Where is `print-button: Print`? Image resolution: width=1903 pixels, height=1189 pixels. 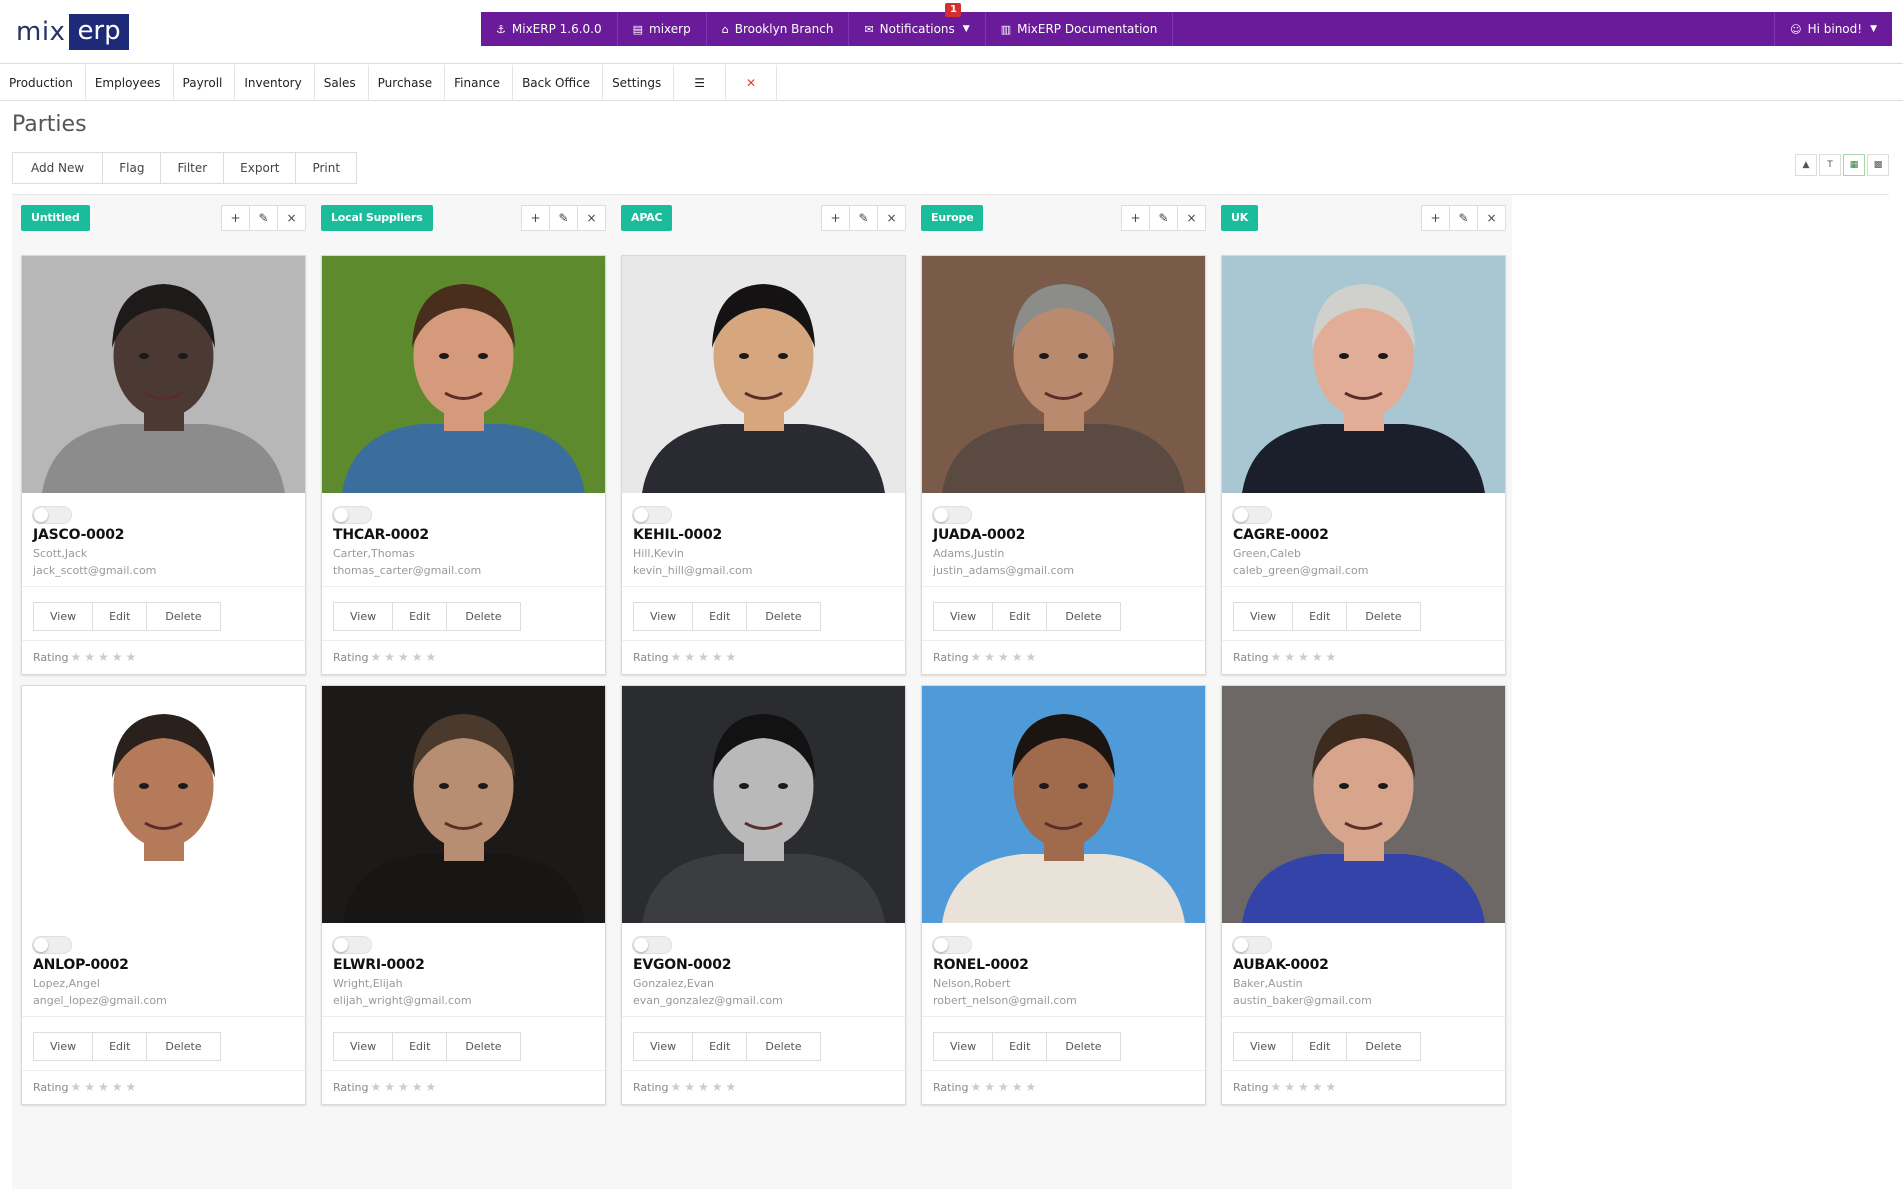
print-button: Print is located at coordinates (326, 168).